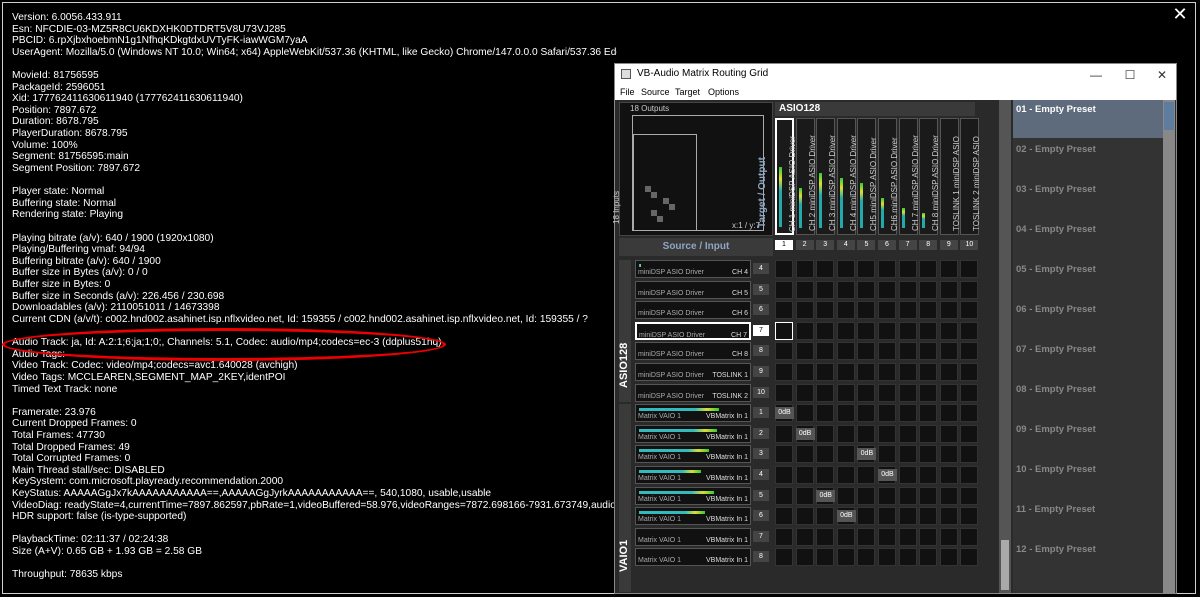 This screenshot has height=597, width=1200. What do you see at coordinates (761, 392) in the screenshot?
I see `input-row-number: 10` at bounding box center [761, 392].